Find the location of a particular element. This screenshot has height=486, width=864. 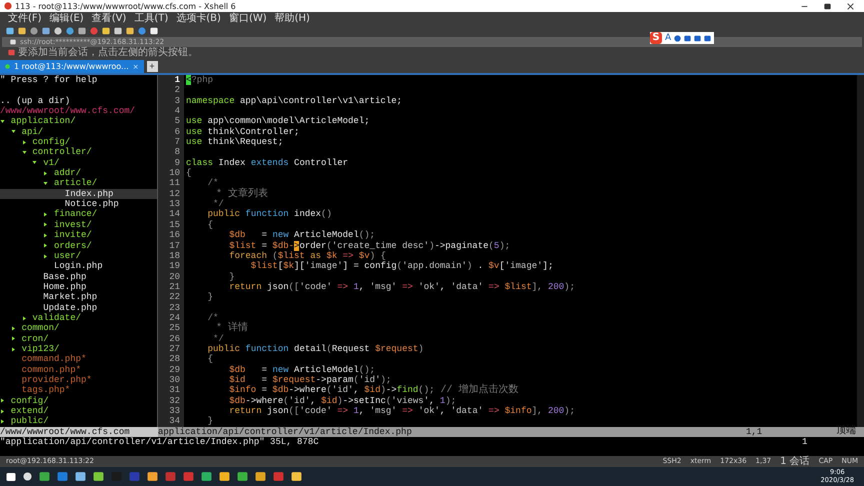

menu-item: 工具(T) is located at coordinates (151, 18).